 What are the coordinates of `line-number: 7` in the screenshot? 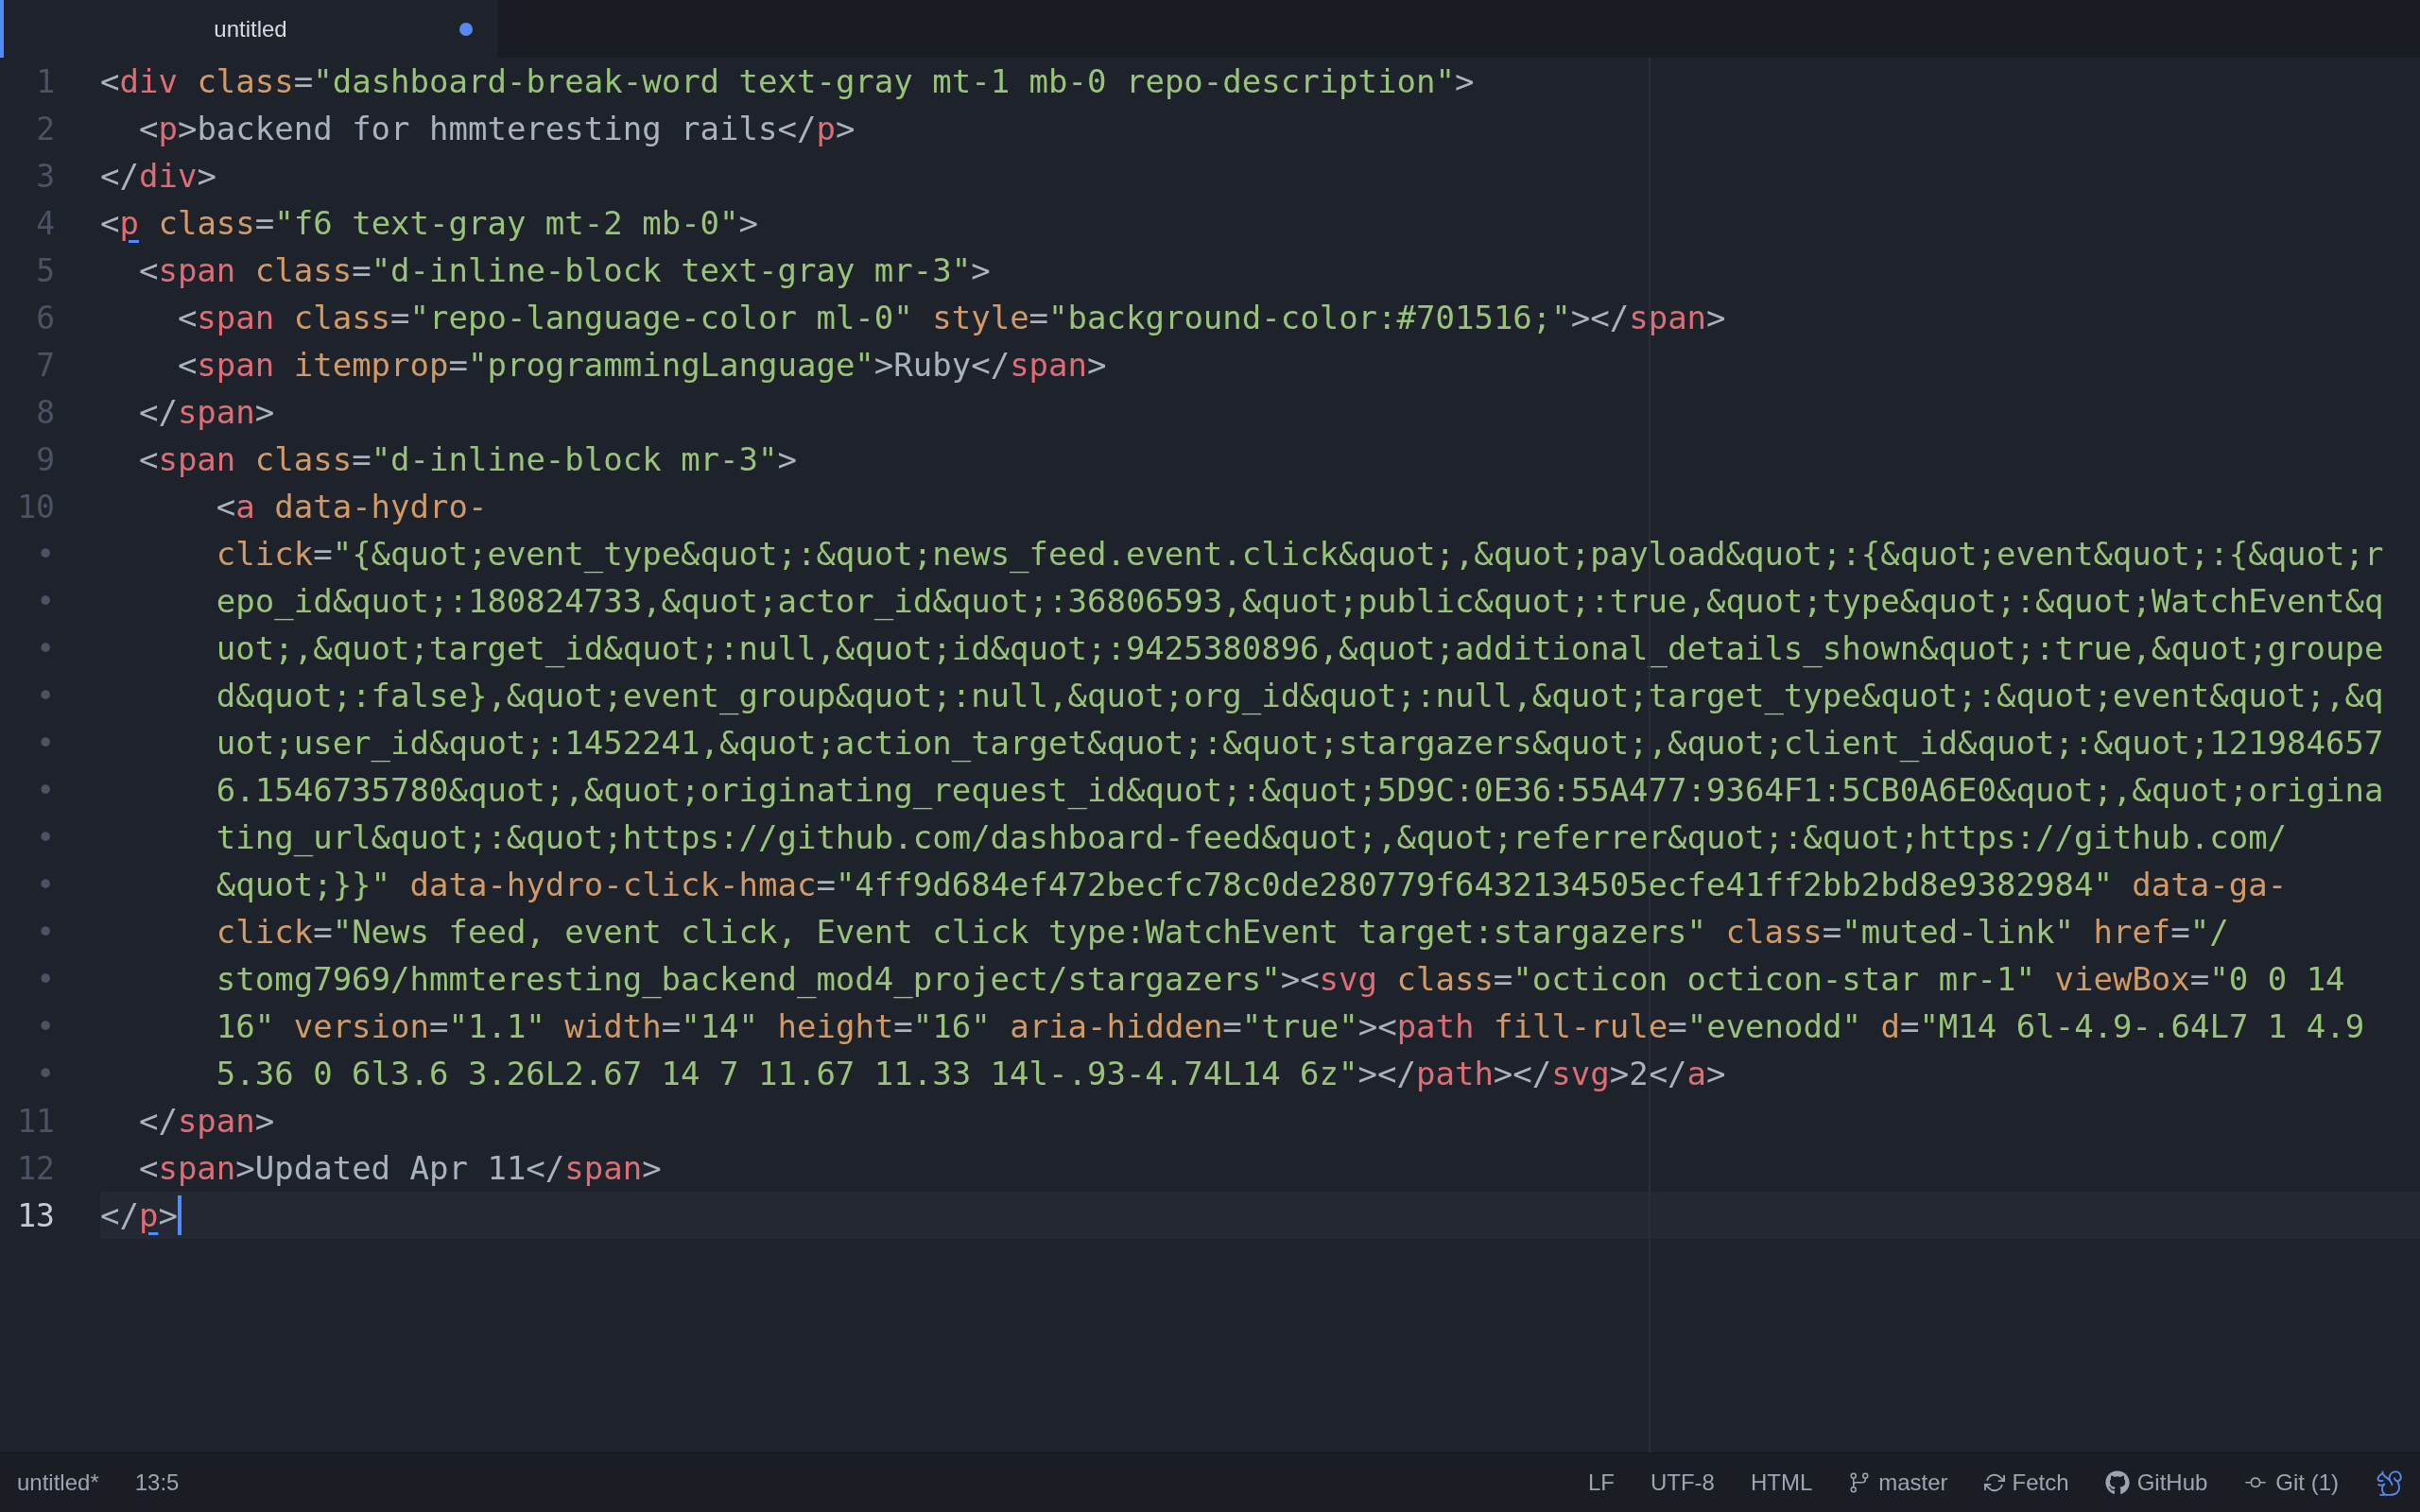 It's located at (45, 365).